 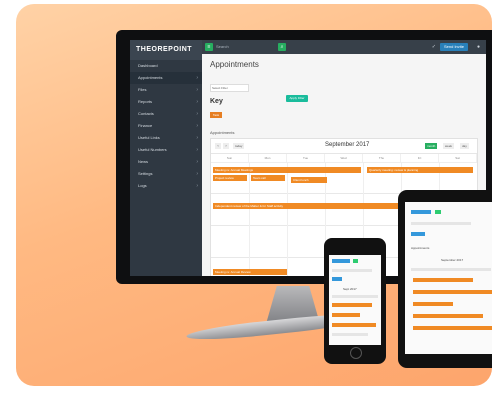 I want to click on next-month-button: ›, so click(x=226, y=146).